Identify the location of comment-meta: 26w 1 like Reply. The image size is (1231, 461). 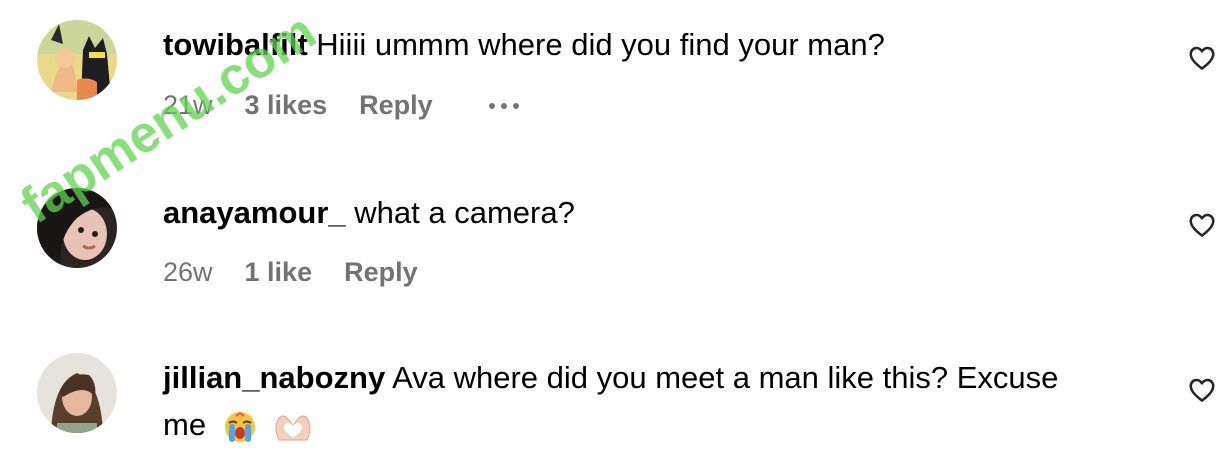
(290, 272).